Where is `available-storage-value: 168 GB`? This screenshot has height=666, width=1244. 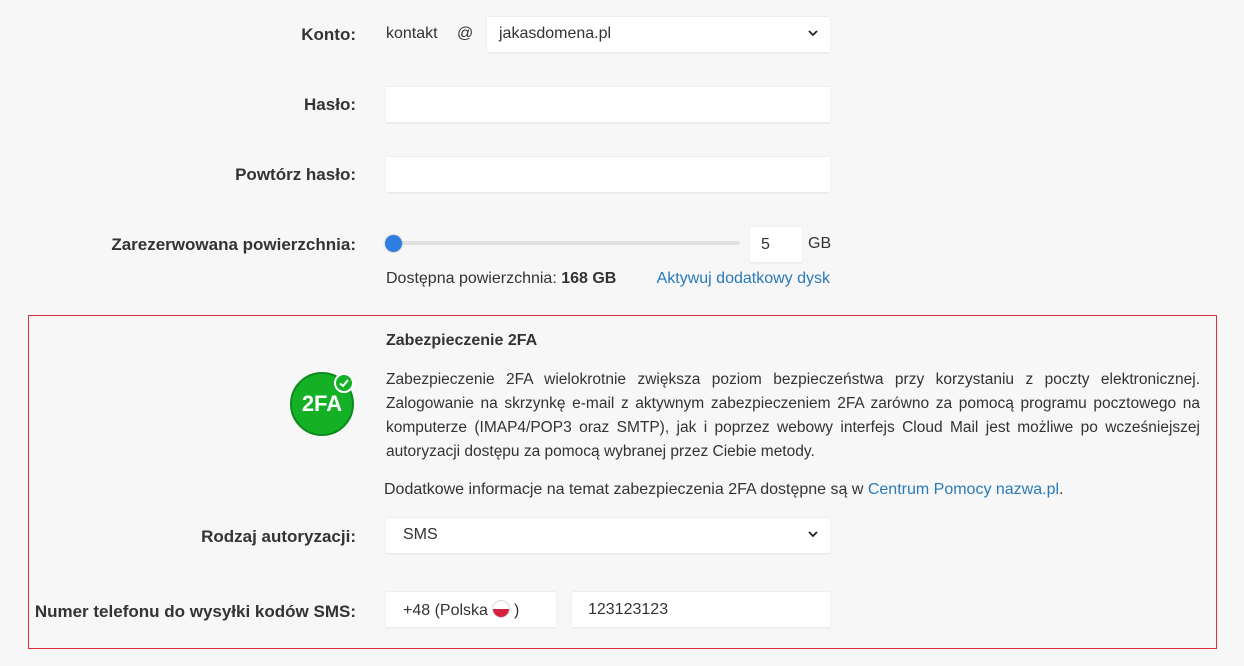
available-storage-value: 168 GB is located at coordinates (589, 278).